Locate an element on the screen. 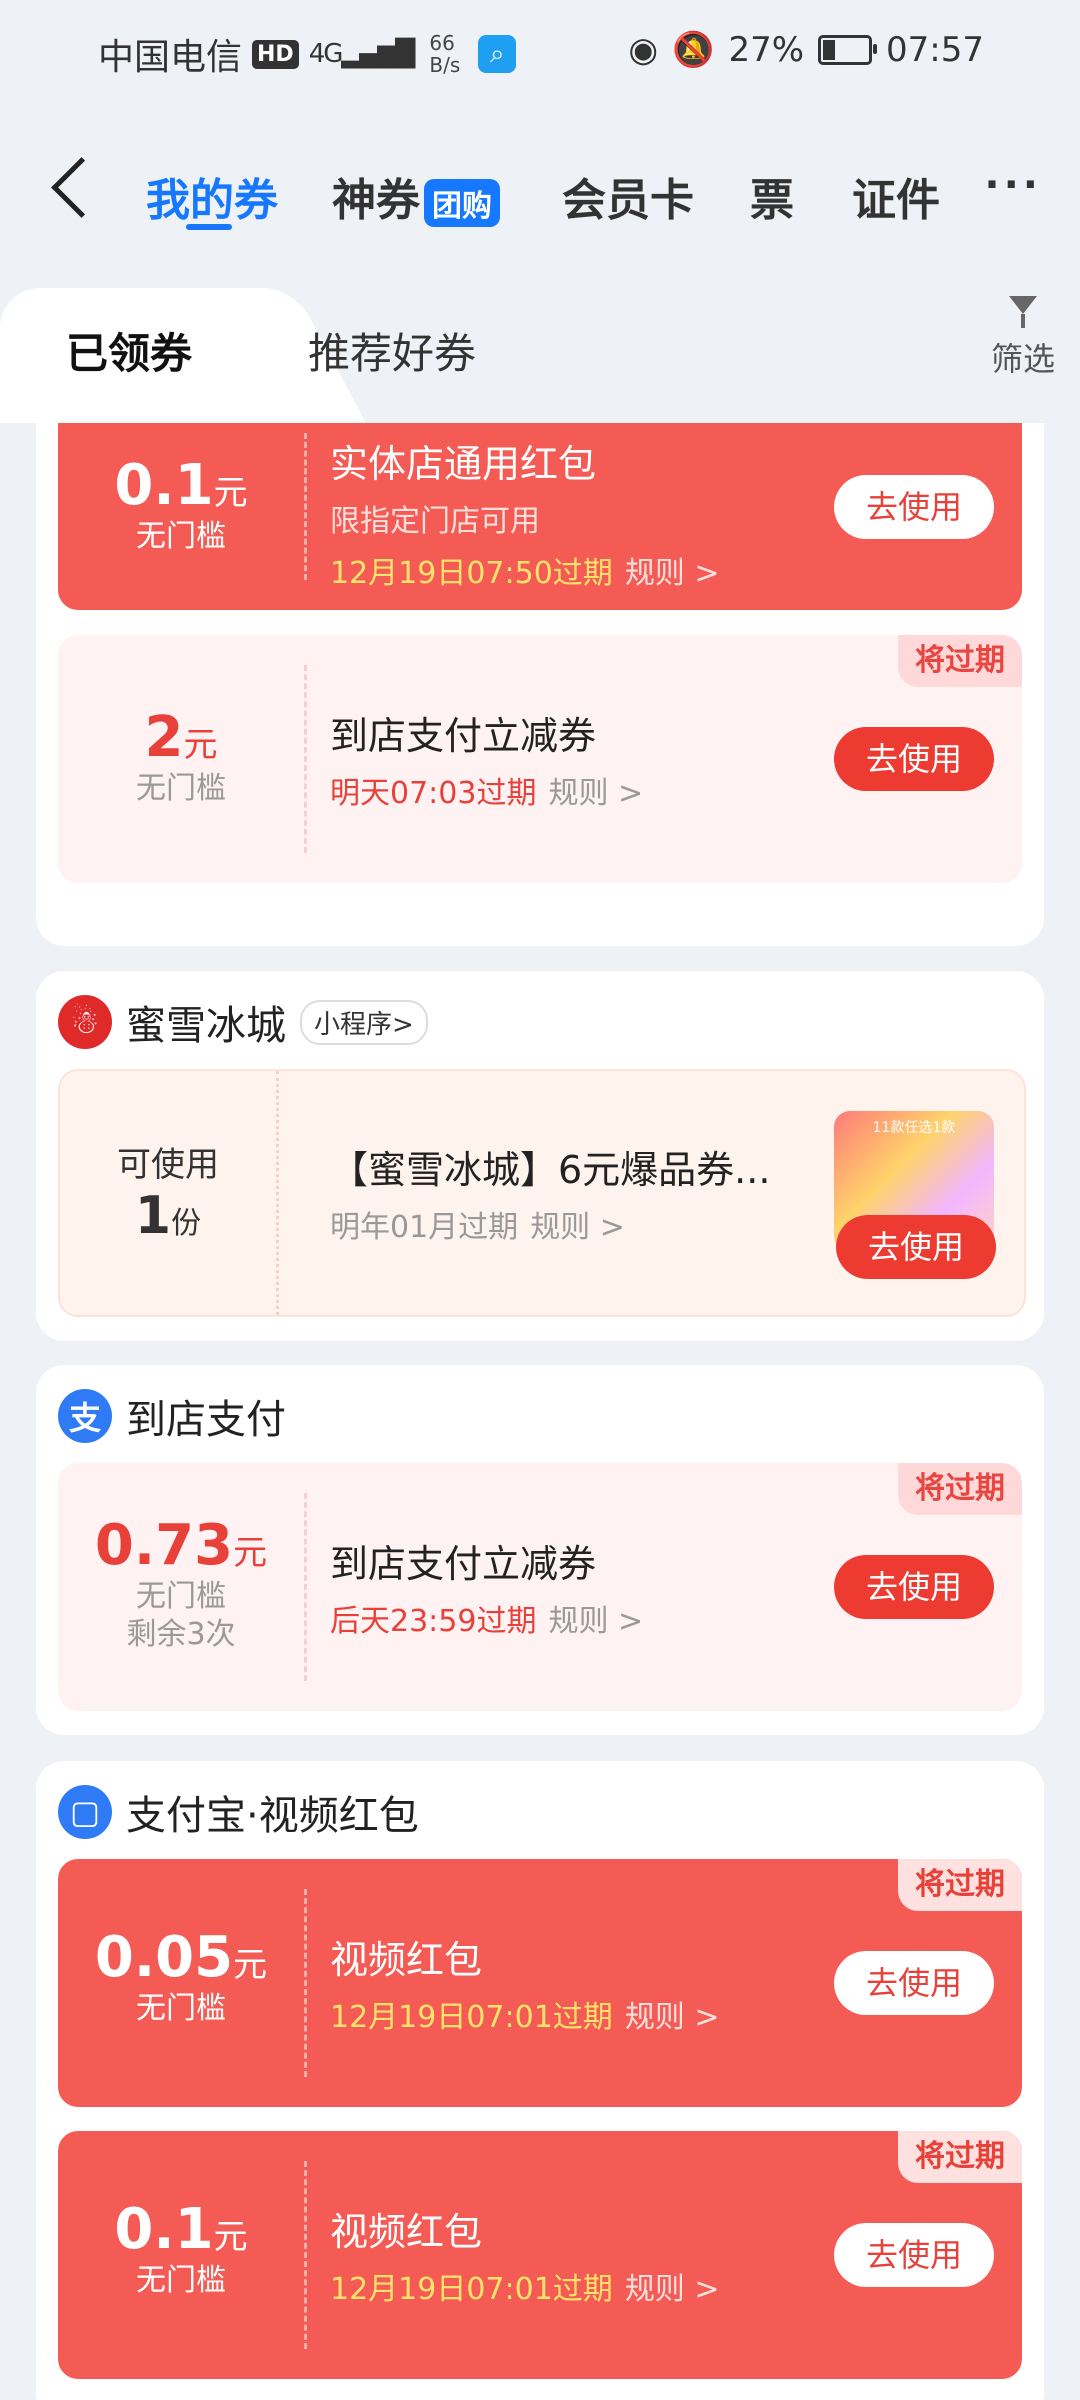 This screenshot has height=2400, width=1080. tab-tickets: 票 is located at coordinates (772, 196).